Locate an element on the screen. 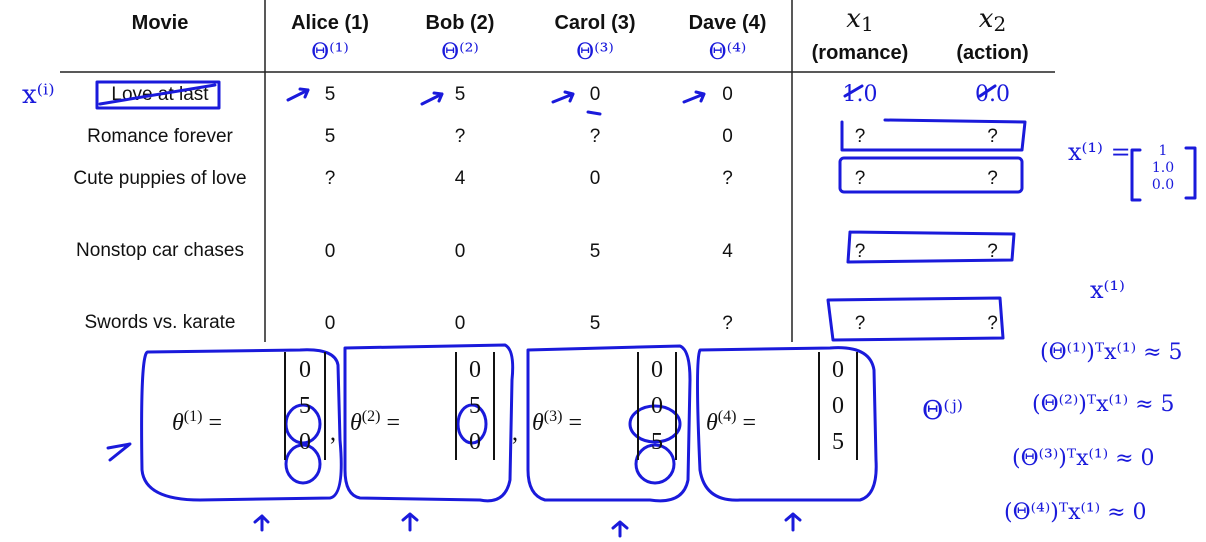 The image size is (1206, 542). feature-box-row5 is located at coordinates (915, 319).